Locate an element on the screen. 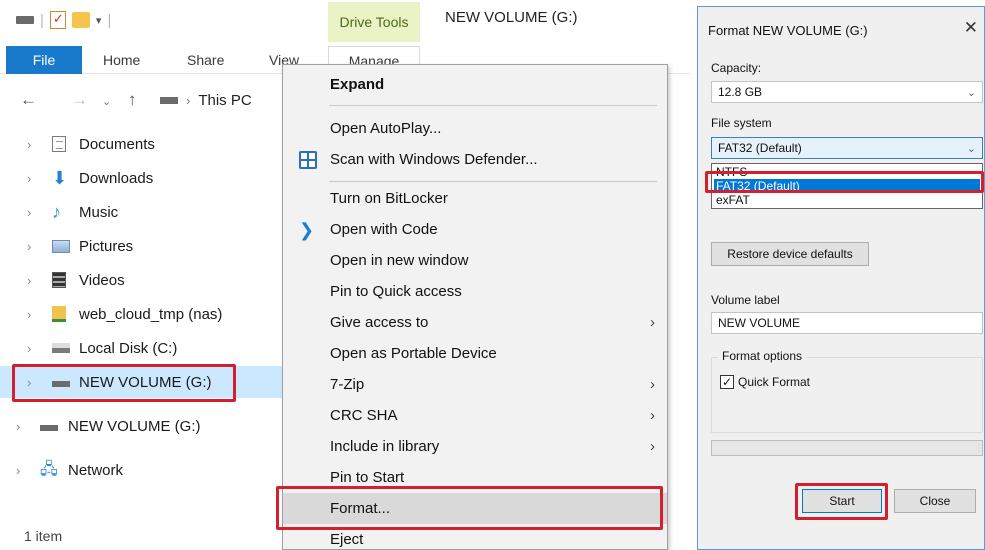 This screenshot has width=985, height=550. format-options-label: Format options is located at coordinates (762, 356).